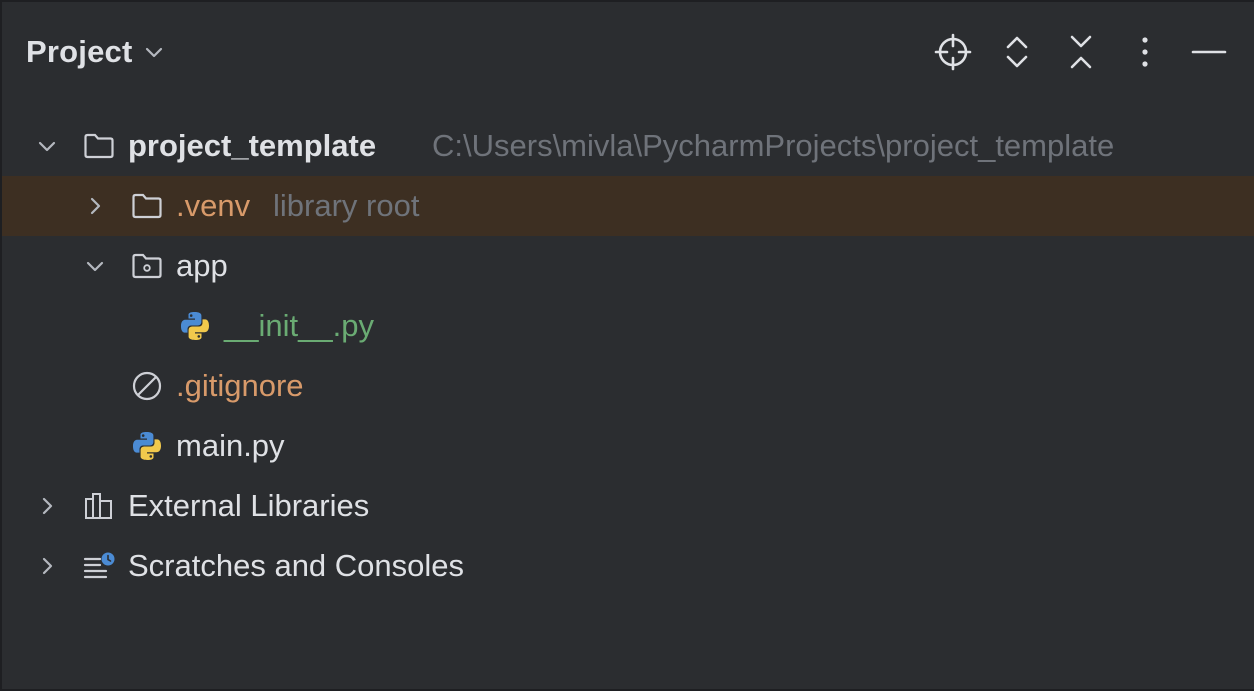 This screenshot has width=1254, height=691. I want to click on tree-external-libraries-name: External Libraries, so click(249, 505).